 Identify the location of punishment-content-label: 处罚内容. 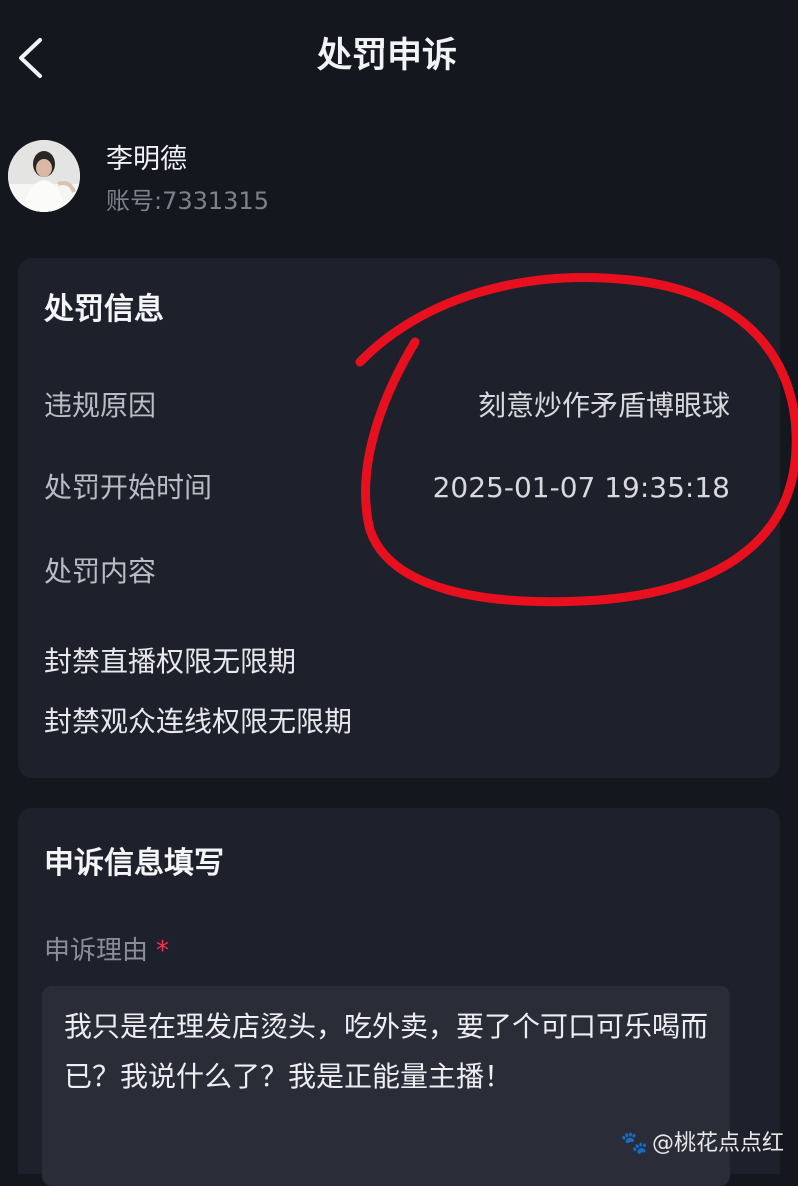
(100, 571).